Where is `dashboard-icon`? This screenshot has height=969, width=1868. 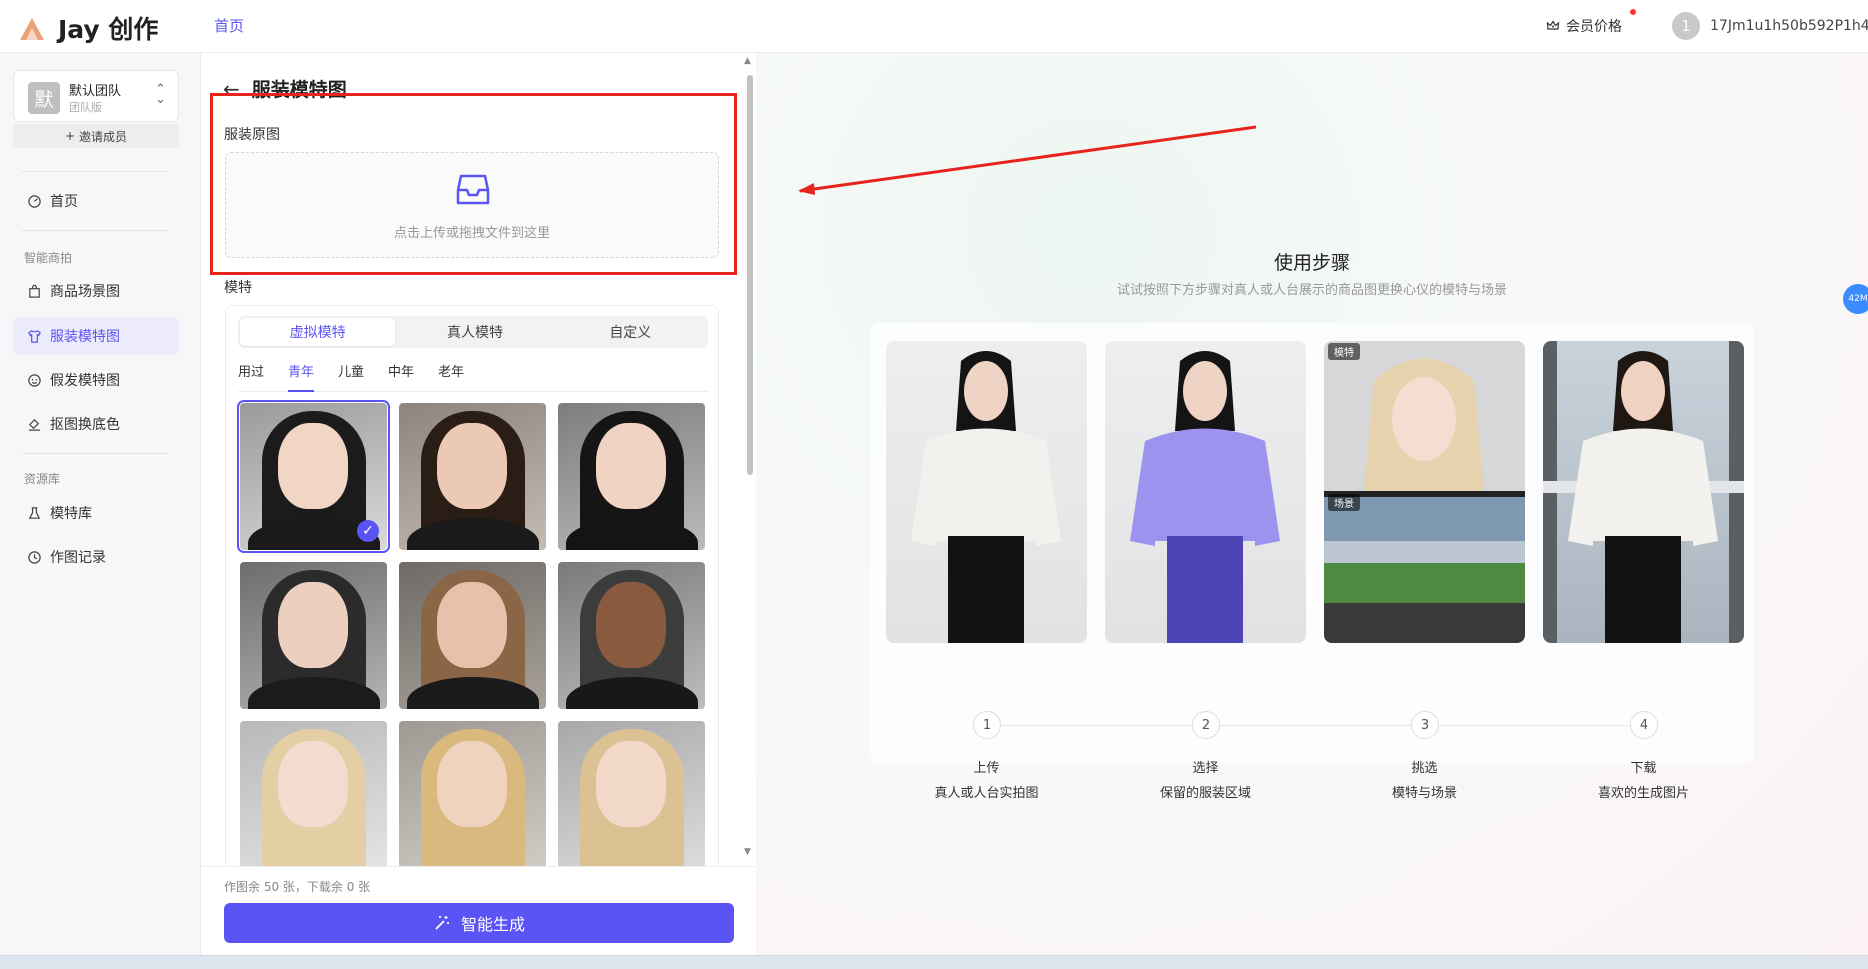
dashboard-icon is located at coordinates (34, 201).